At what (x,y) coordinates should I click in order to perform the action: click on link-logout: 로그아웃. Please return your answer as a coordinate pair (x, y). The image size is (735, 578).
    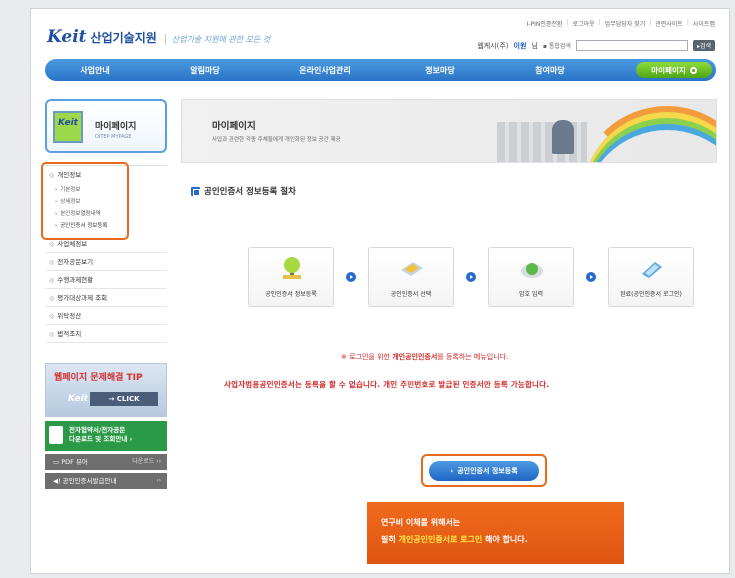
    Looking at the image, I should click on (584, 23).